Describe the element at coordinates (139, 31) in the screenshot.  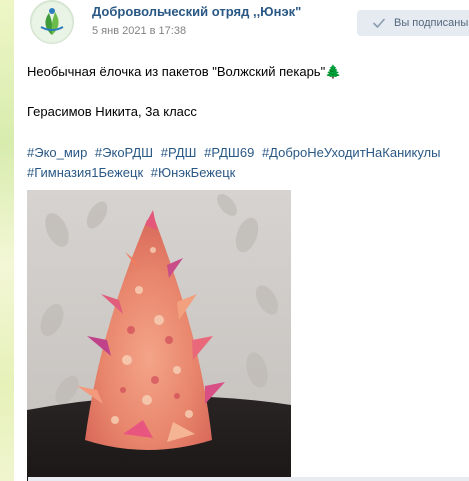
I see `post-date: 5 янв 2021 в 17:38` at that location.